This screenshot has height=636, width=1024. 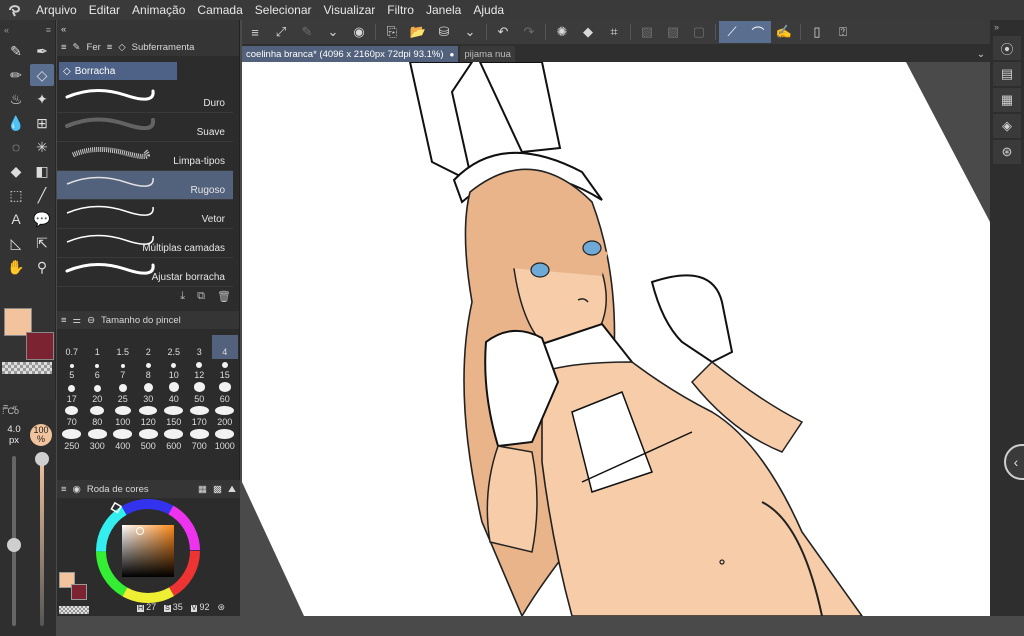 What do you see at coordinates (98, 441) in the screenshot?
I see `brush-size-preset: 300` at bounding box center [98, 441].